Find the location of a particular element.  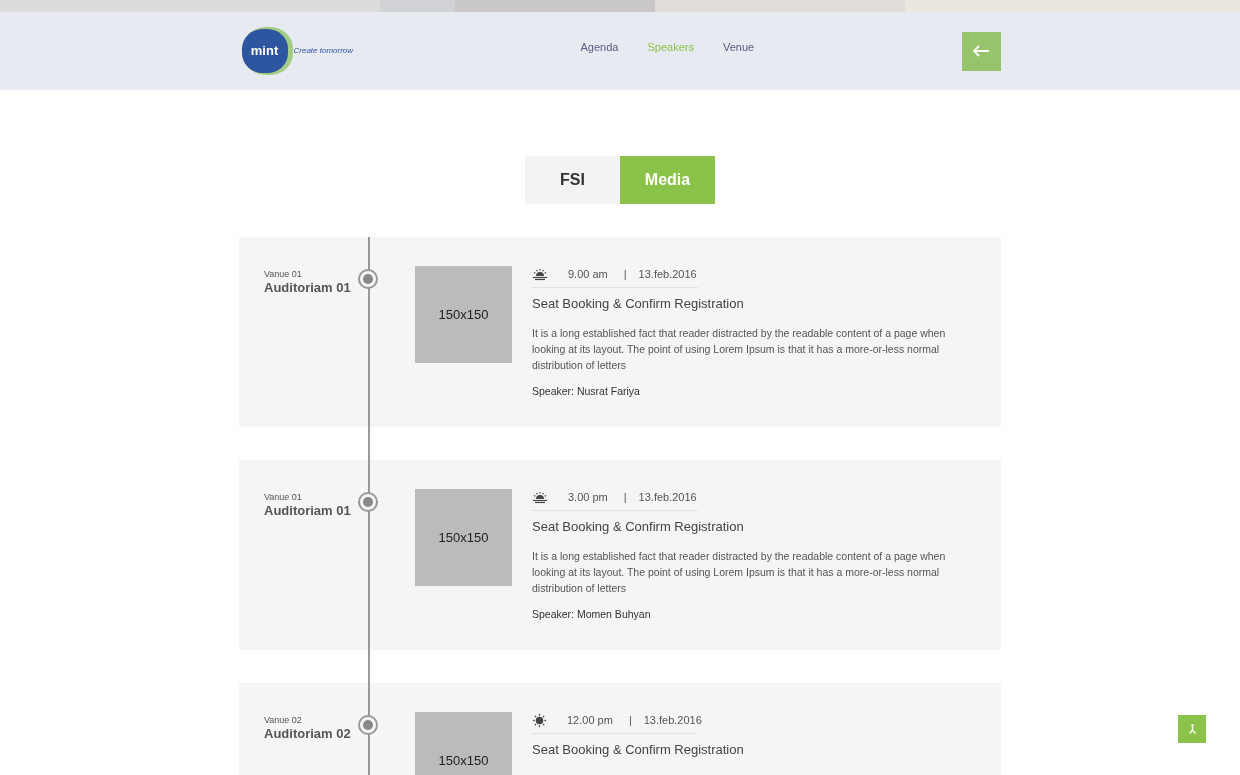

scroll-top-button is located at coordinates (1192, 729).